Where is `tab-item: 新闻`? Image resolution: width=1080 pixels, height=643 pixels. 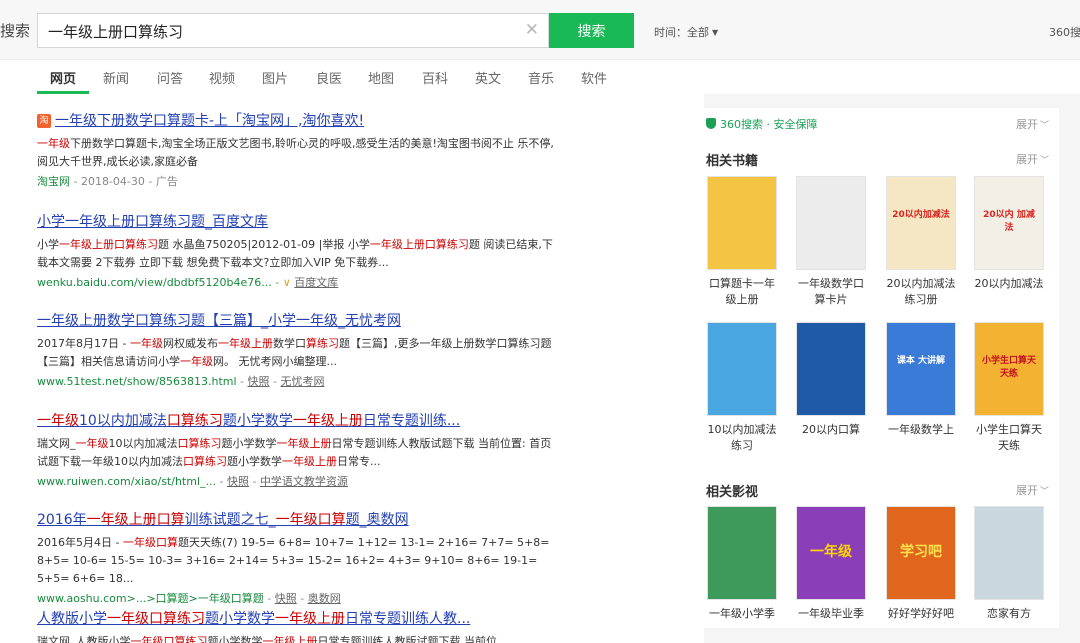
tab-item: 新闻 is located at coordinates (116, 77).